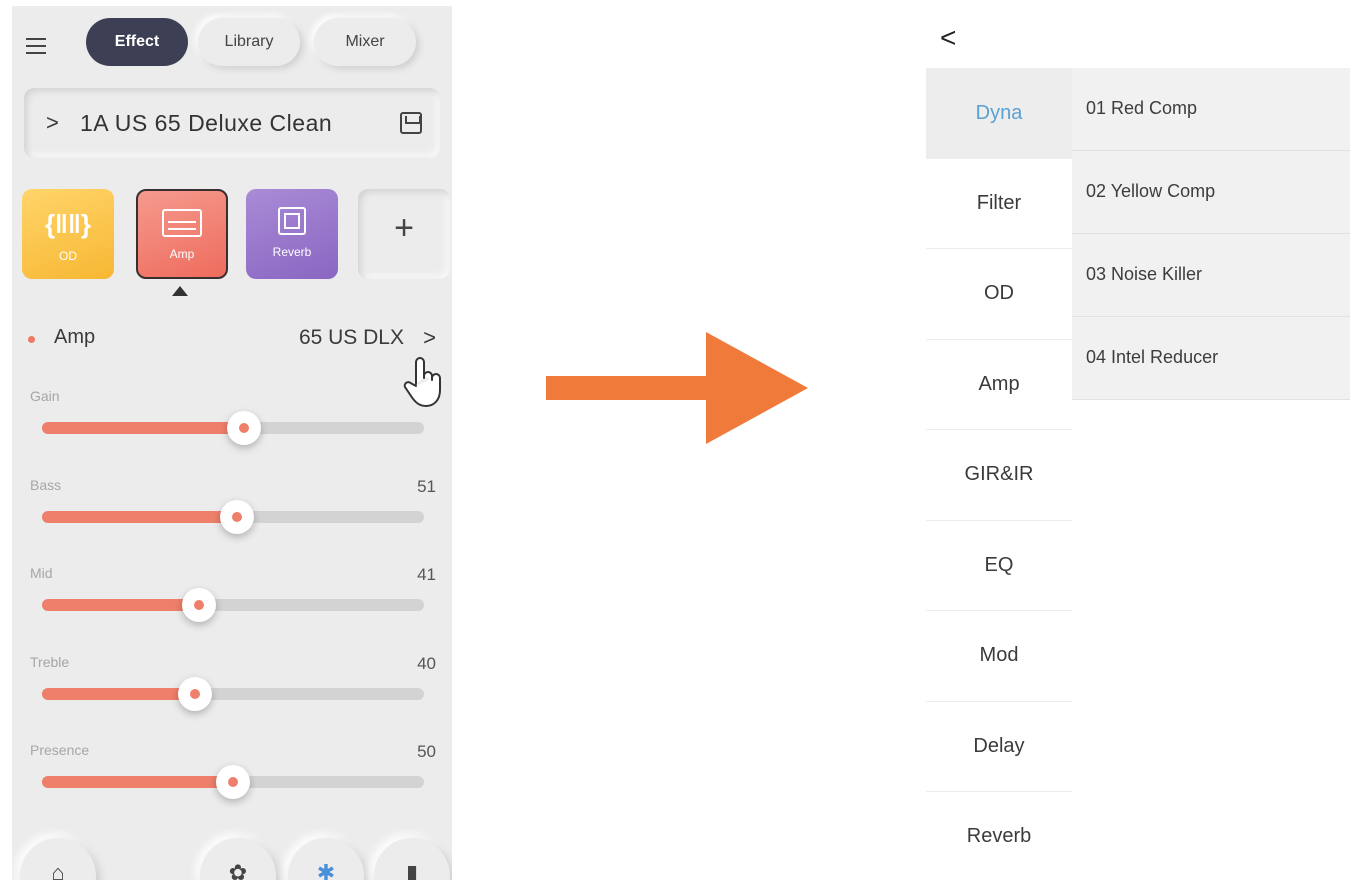 This screenshot has height=880, width=1350. What do you see at coordinates (412, 870) in the screenshot?
I see `battery-icon: ▮` at bounding box center [412, 870].